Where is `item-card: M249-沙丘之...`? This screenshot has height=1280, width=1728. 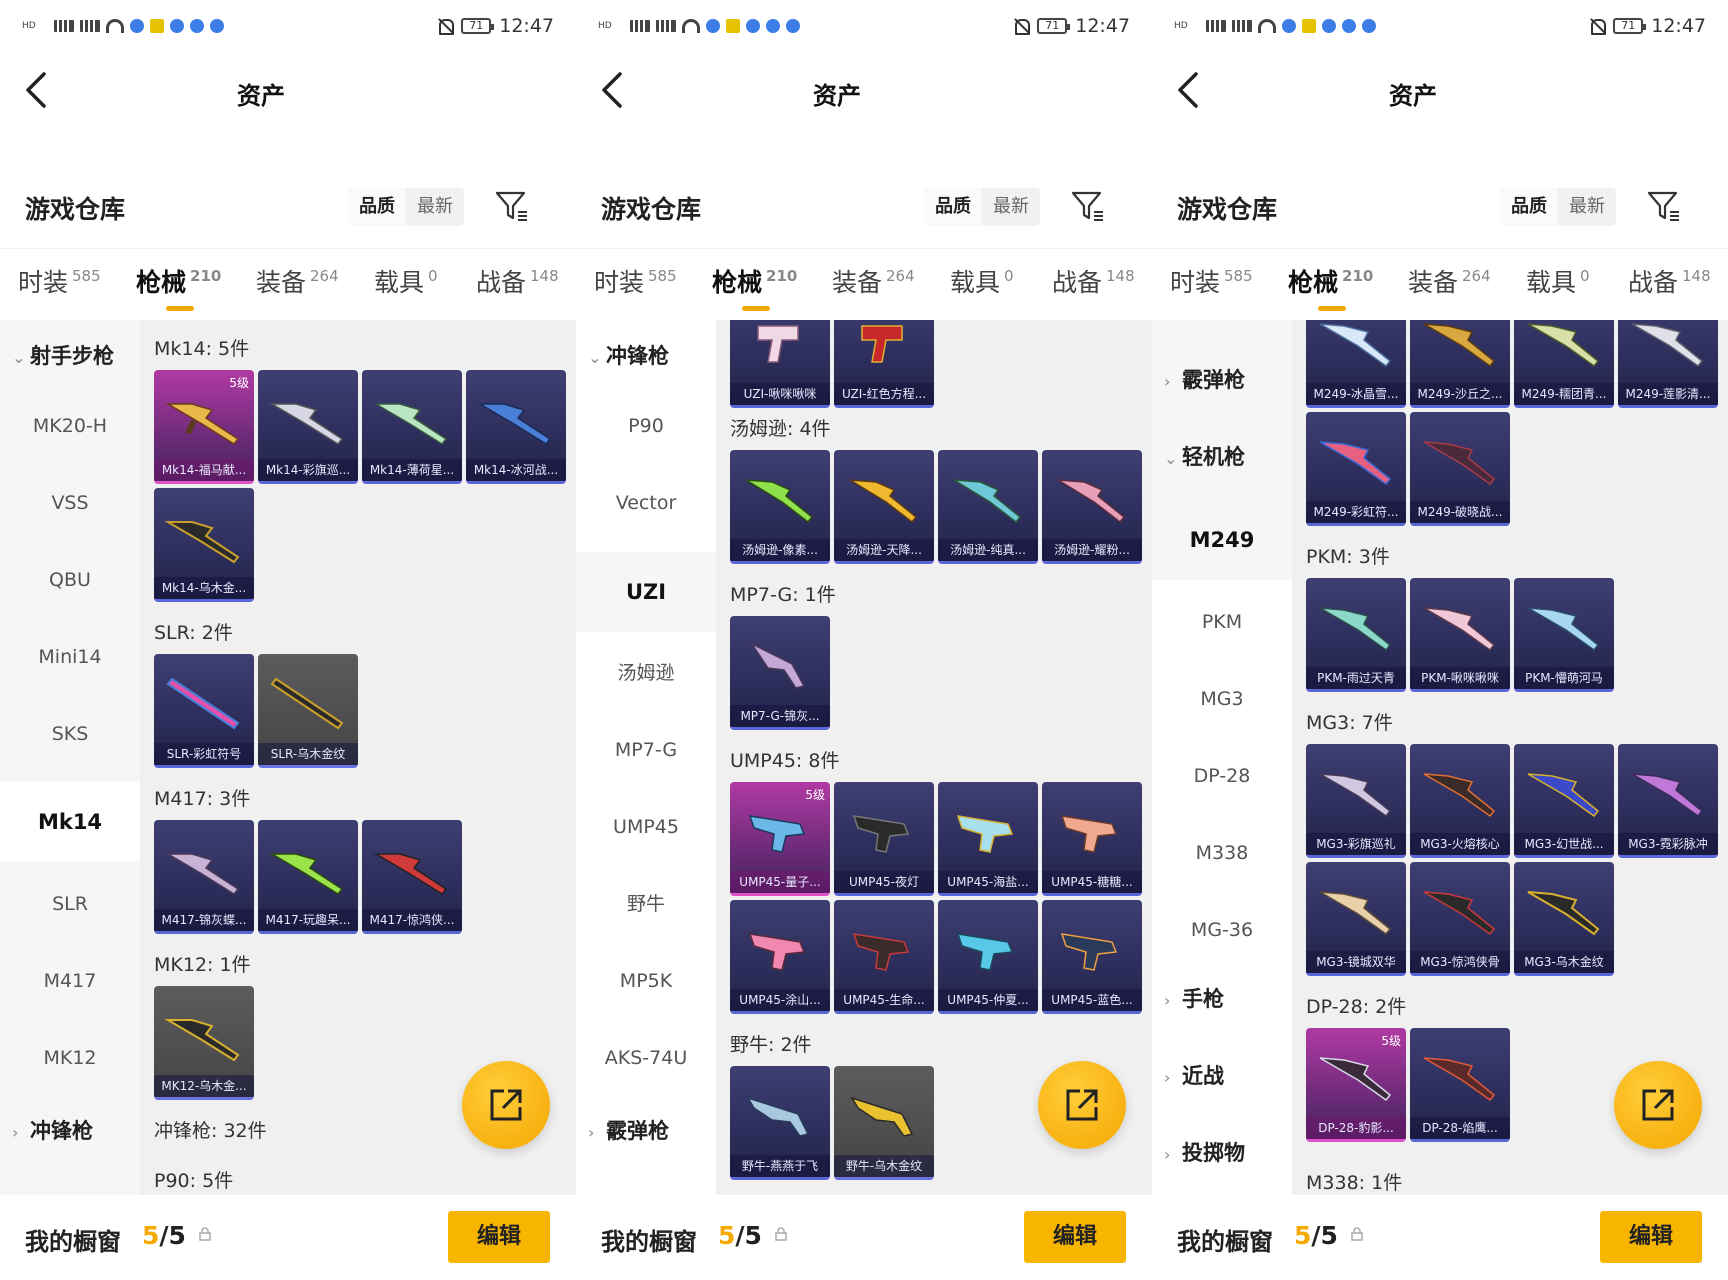 item-card: M249-沙丘之... is located at coordinates (1460, 364).